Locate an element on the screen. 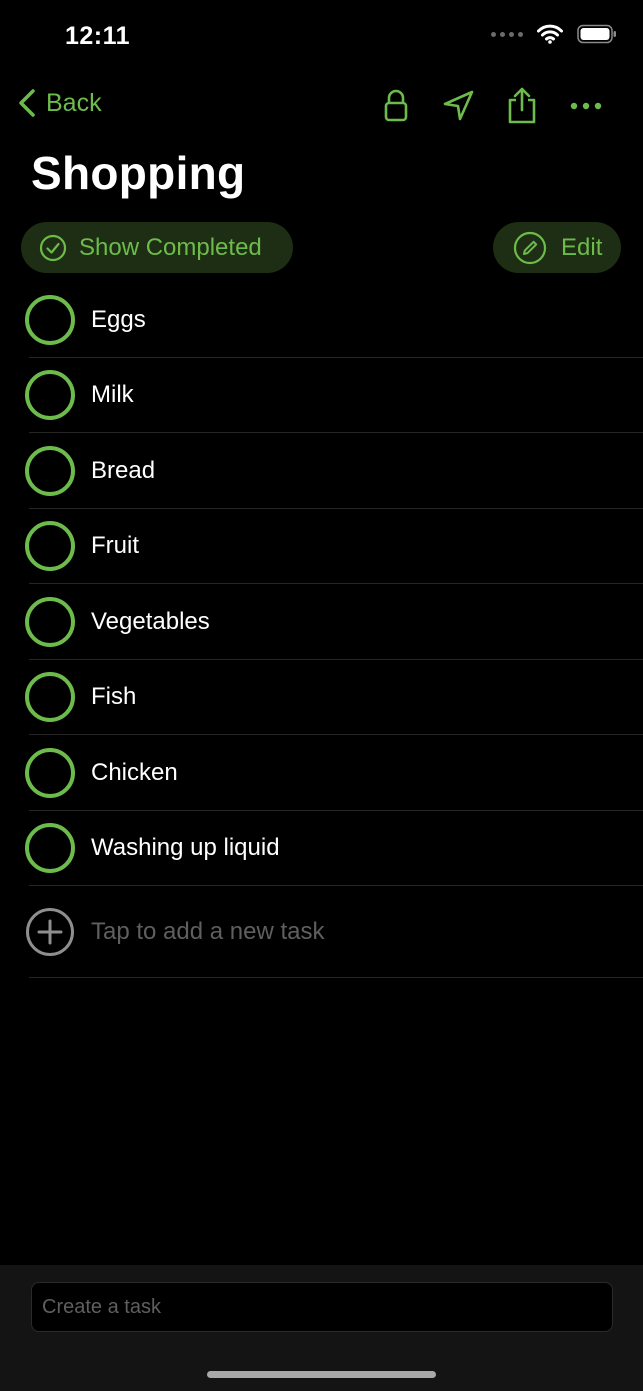 This screenshot has height=1391, width=643. edit-button: Edit is located at coordinates (557, 247).